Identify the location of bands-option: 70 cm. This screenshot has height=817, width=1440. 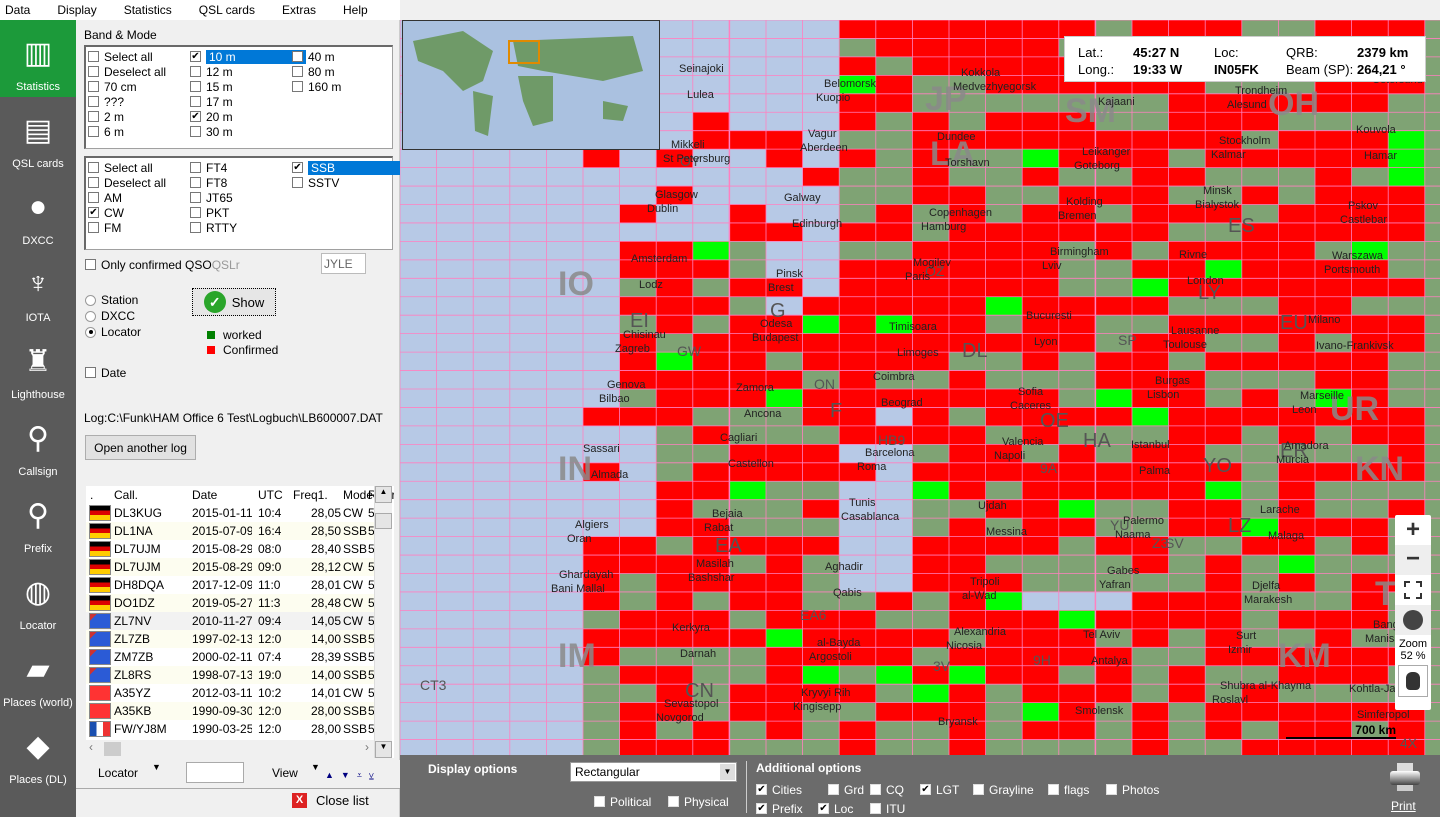
(112, 86).